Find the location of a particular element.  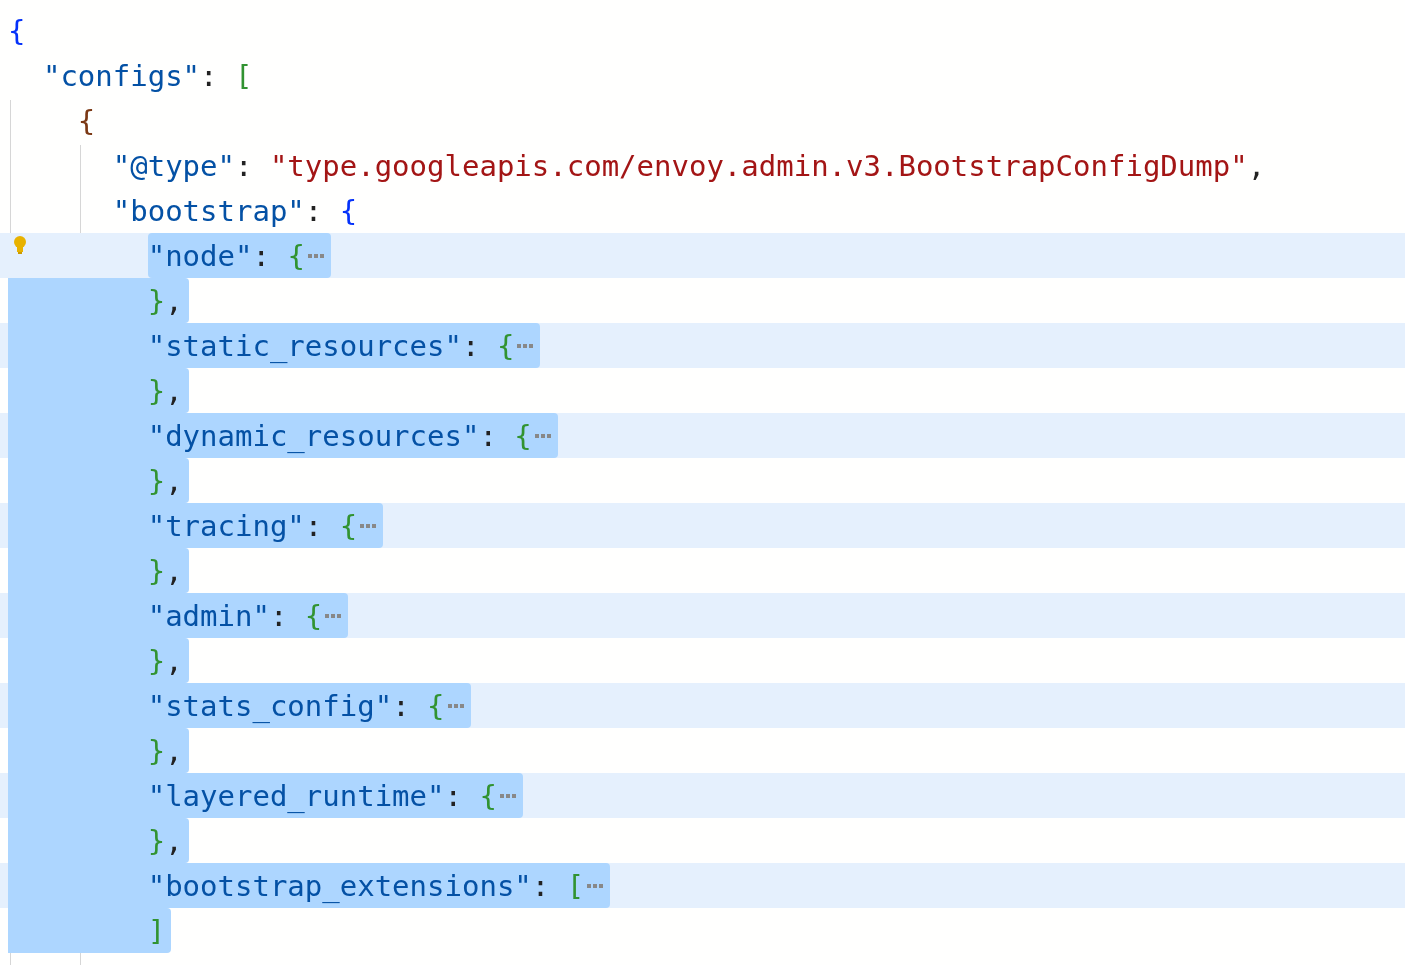

property-key: "layered_runtime" is located at coordinates (296, 795).